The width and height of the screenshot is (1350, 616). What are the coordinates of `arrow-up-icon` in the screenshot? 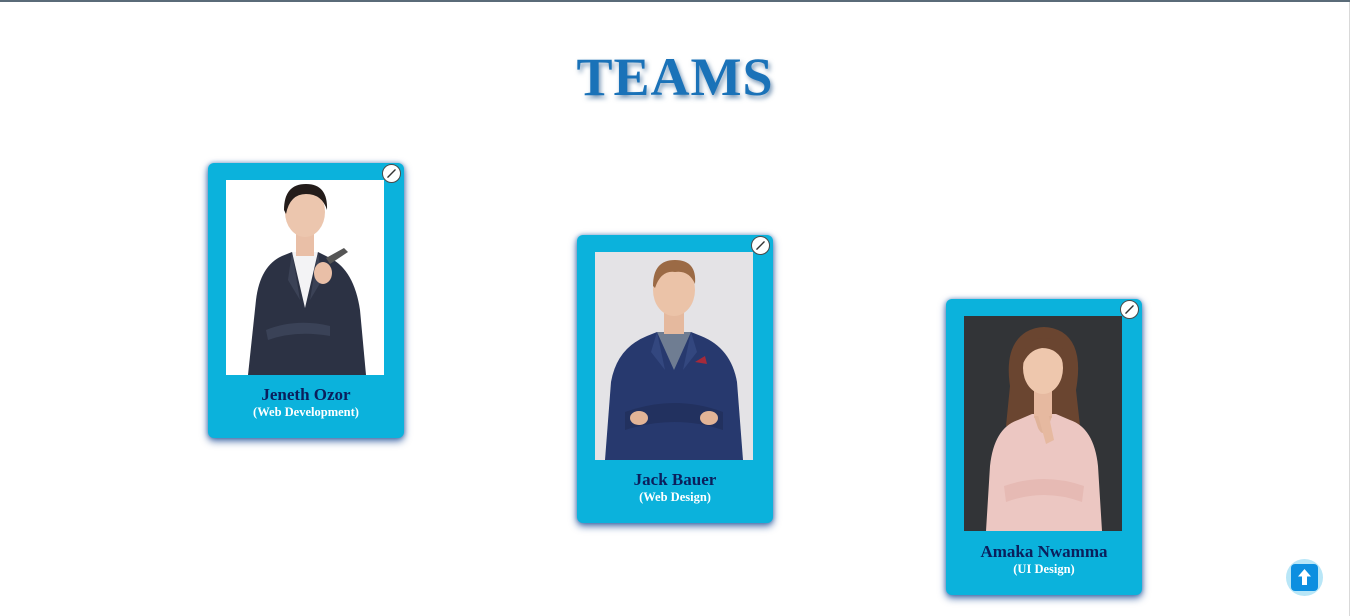 It's located at (1304, 577).